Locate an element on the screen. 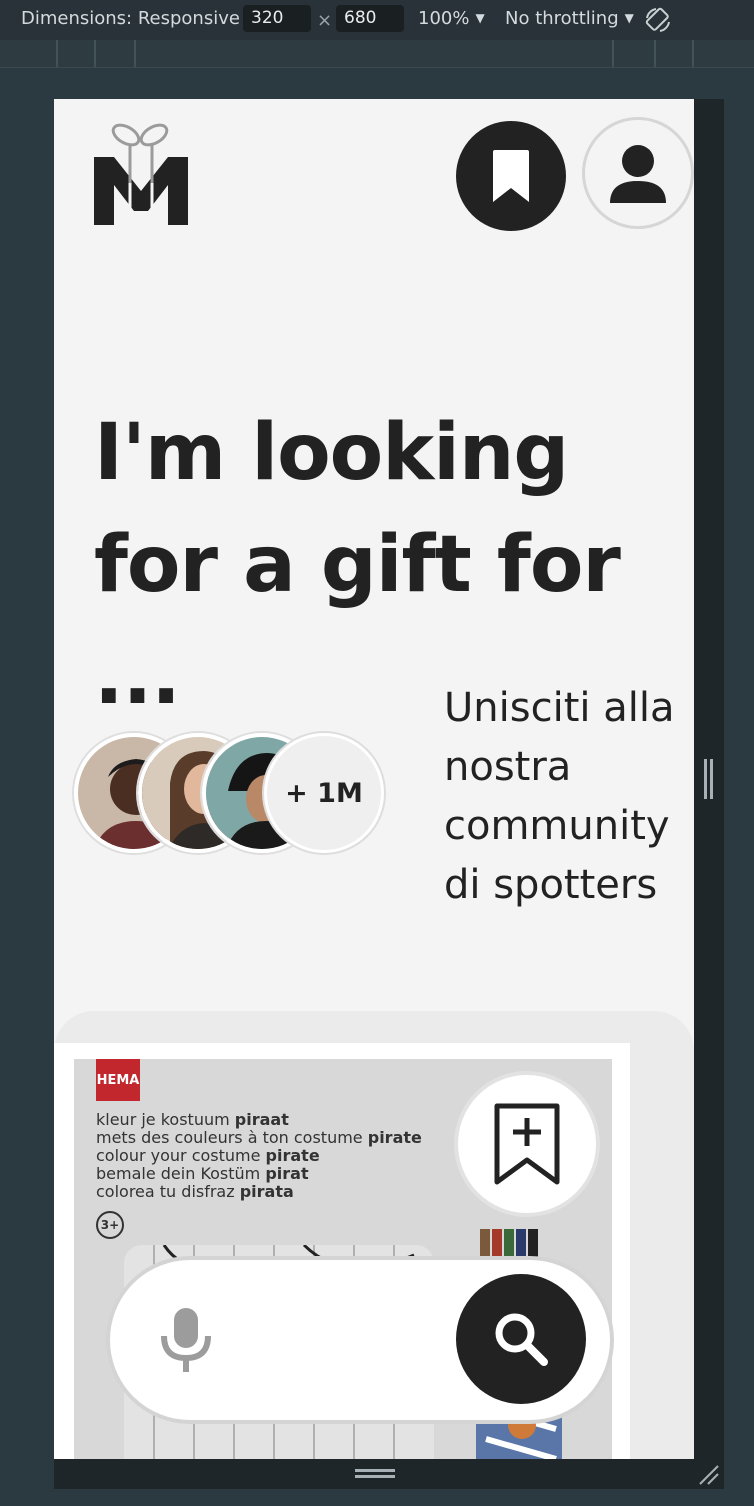 The height and width of the screenshot is (1506, 754). throttling-dropdown: No throttling ▼ is located at coordinates (569, 18).